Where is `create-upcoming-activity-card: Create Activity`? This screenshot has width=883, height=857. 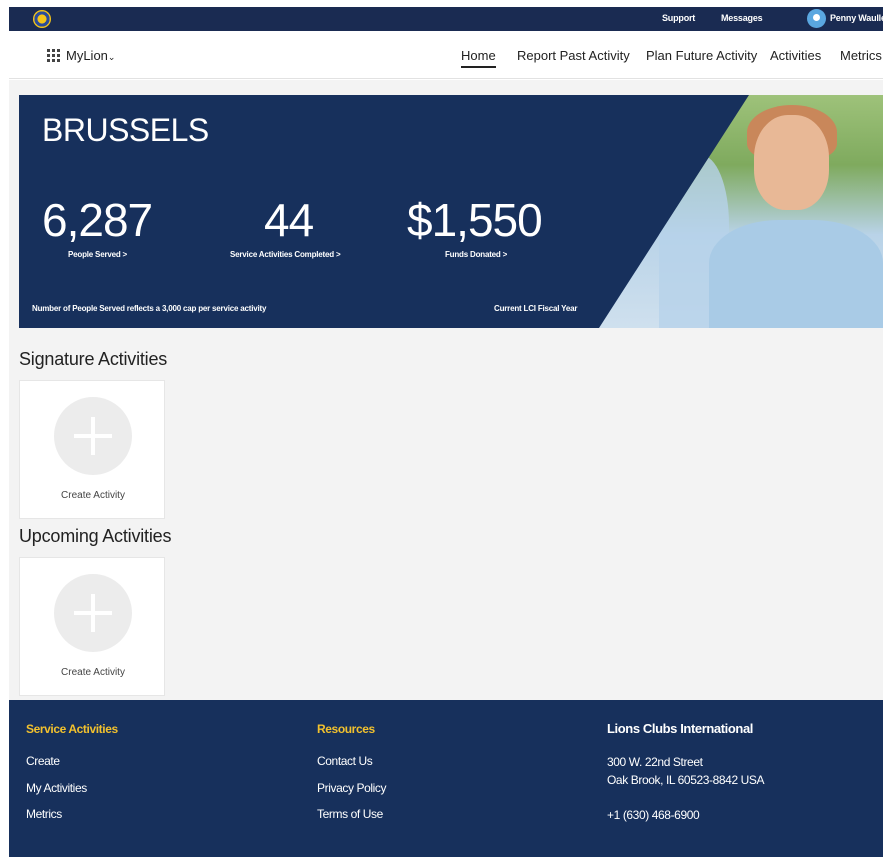 create-upcoming-activity-card: Create Activity is located at coordinates (92, 626).